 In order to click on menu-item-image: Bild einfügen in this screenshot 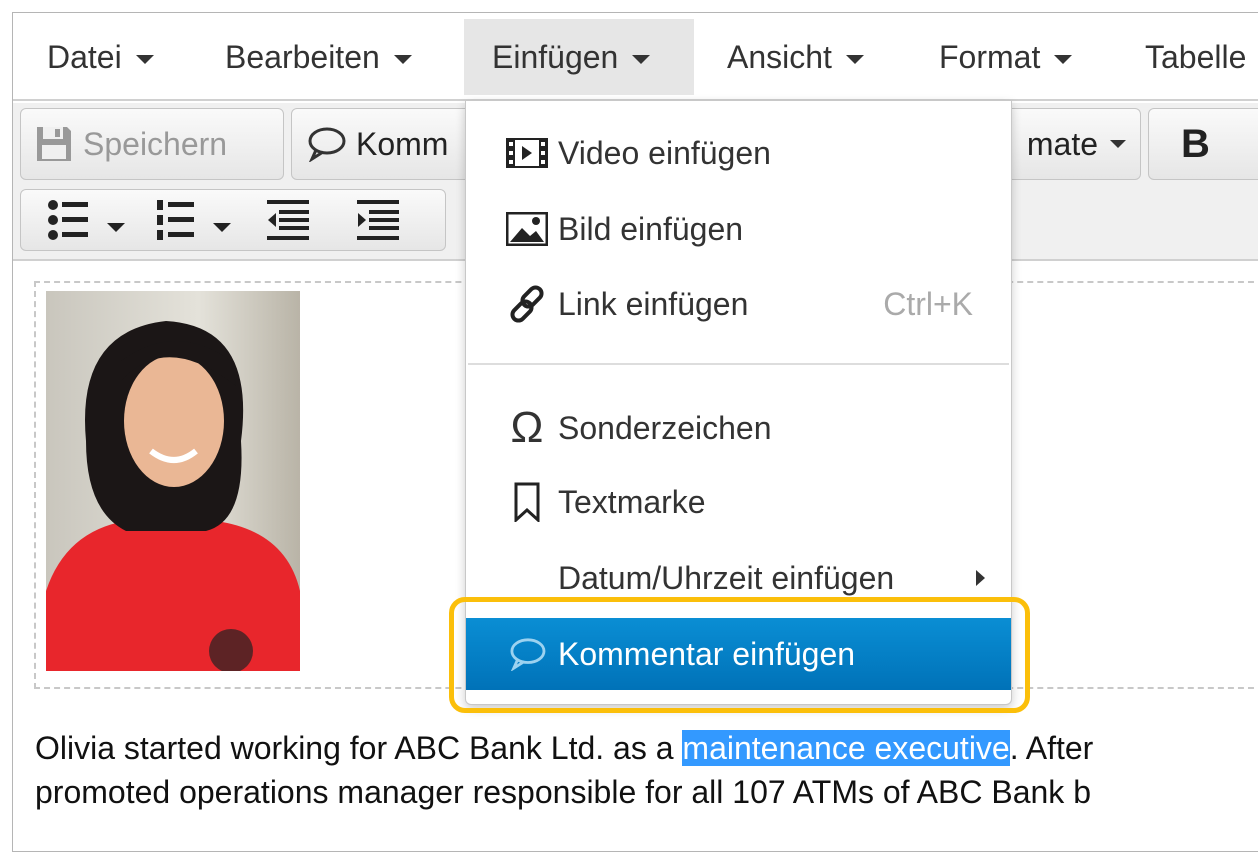, I will do `click(738, 229)`.